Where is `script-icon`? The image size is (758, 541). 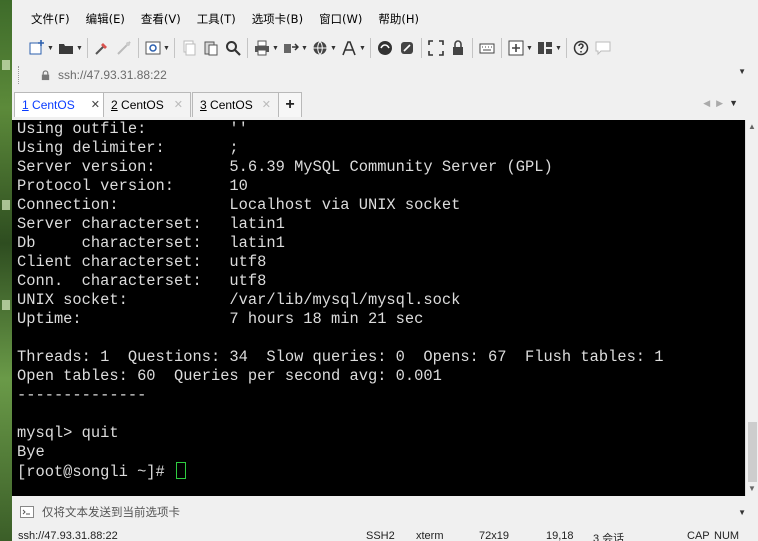 script-icon is located at coordinates (407, 48).